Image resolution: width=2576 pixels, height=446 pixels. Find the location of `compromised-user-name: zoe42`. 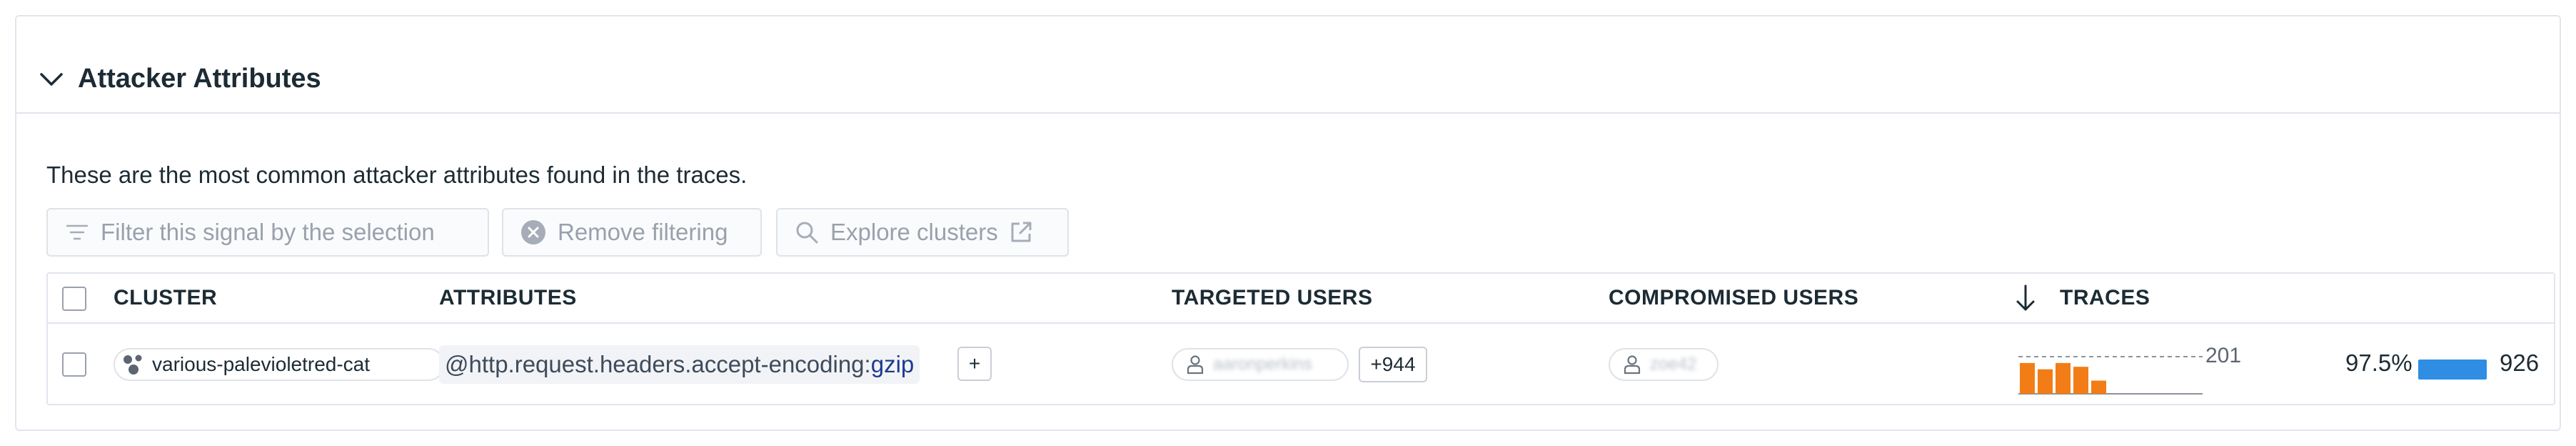

compromised-user-name: zoe42 is located at coordinates (1674, 364).